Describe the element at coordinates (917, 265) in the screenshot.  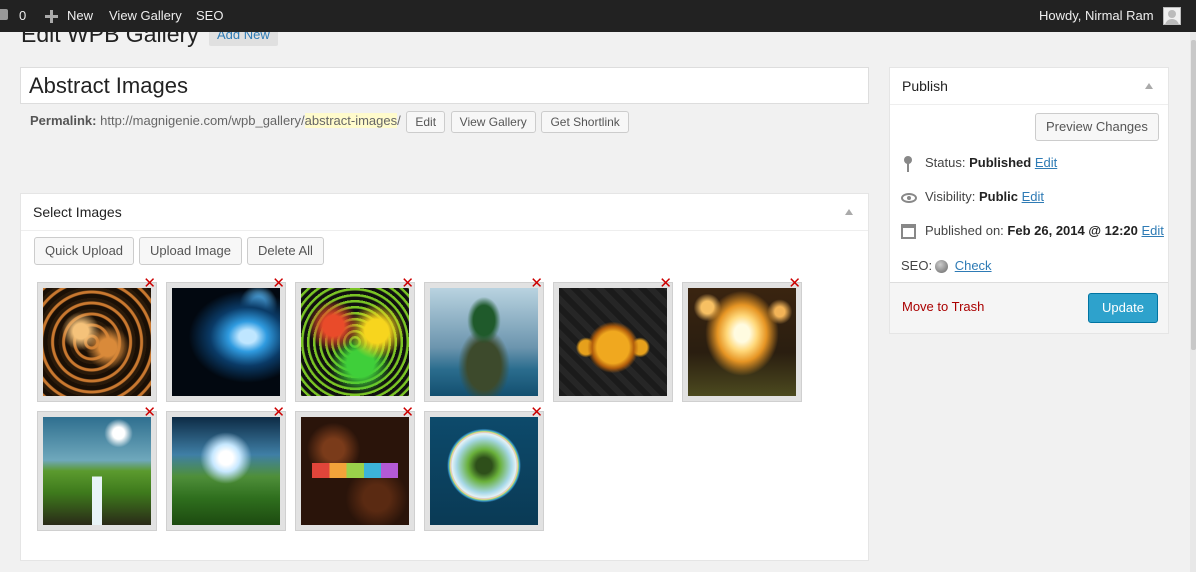
I see `seo-label: SEO:` at that location.